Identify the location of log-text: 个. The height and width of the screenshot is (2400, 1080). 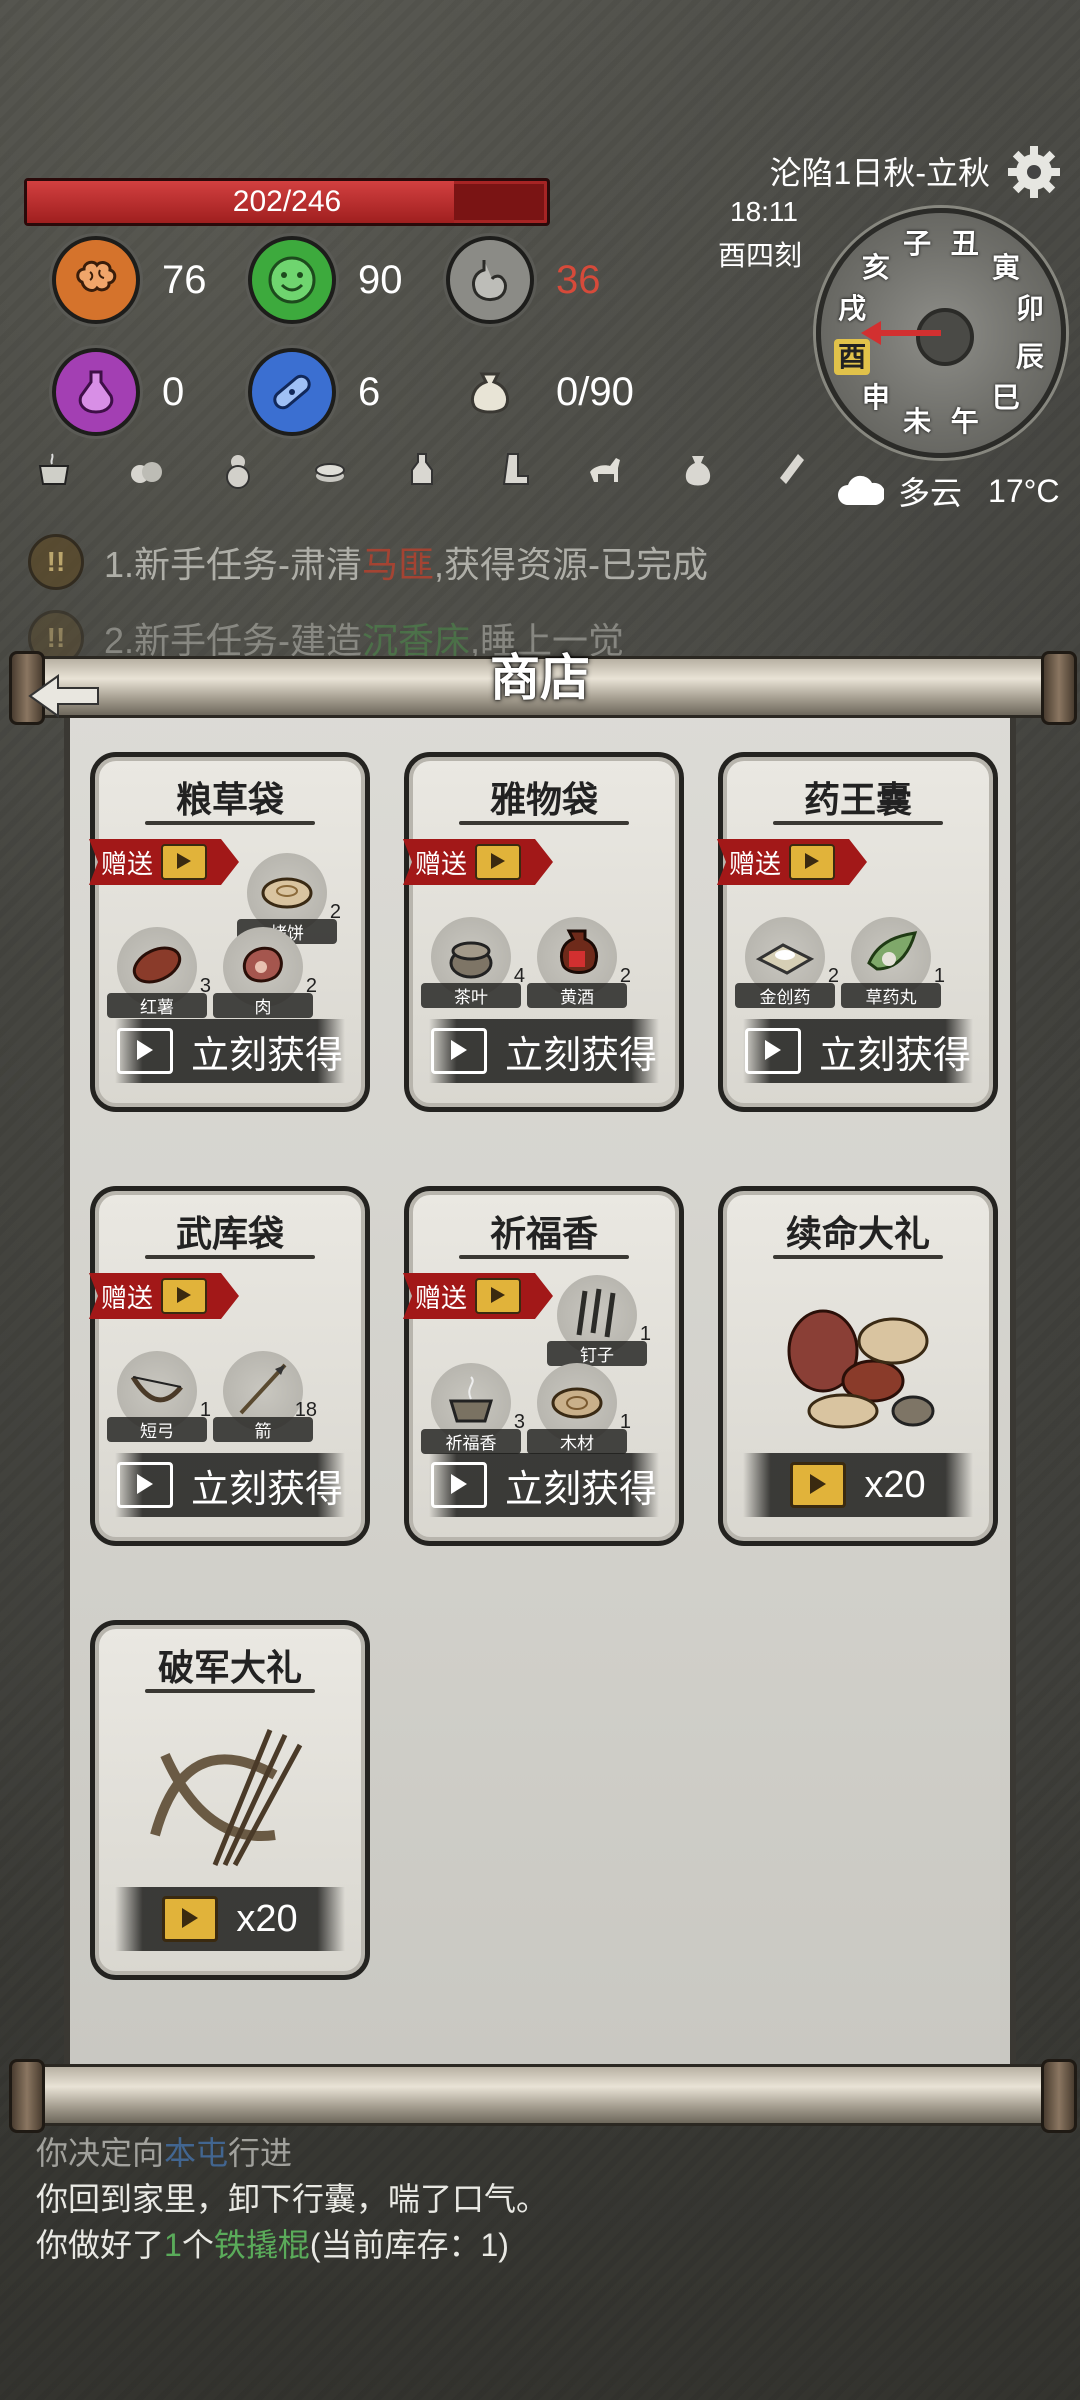
(197, 2245).